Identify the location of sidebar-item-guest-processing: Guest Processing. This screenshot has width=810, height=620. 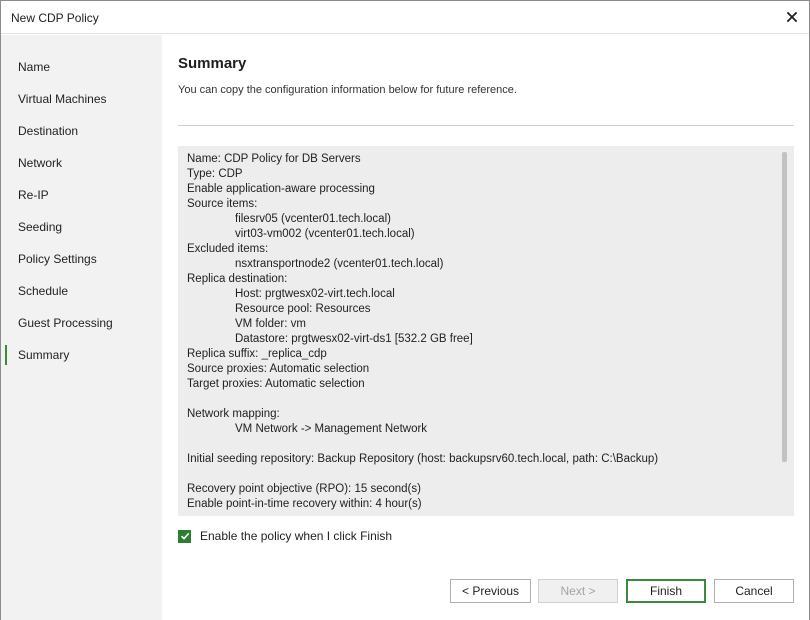
(81, 323).